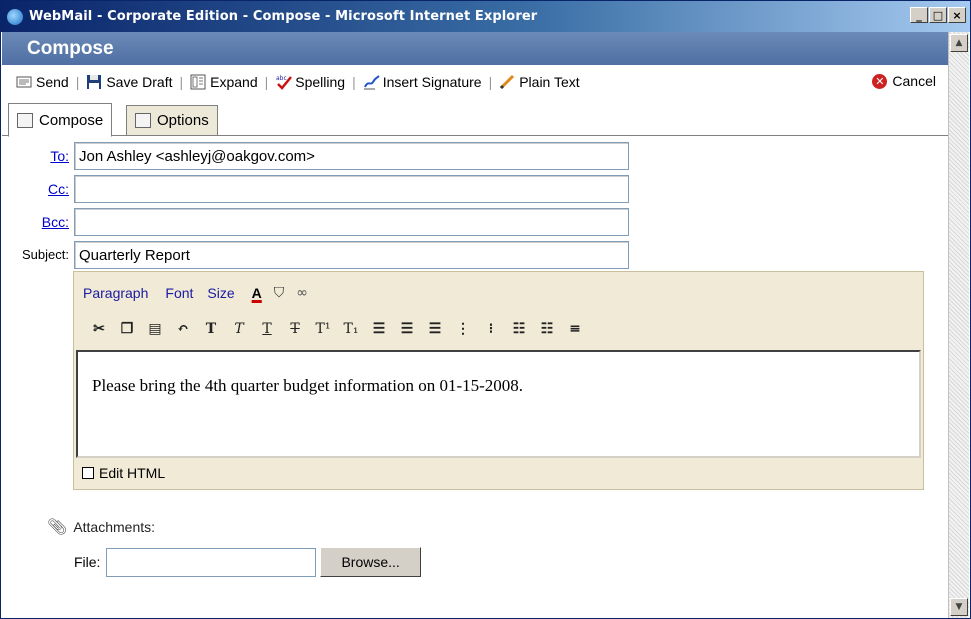 The width and height of the screenshot is (971, 619). What do you see at coordinates (57, 527) in the screenshot?
I see `paperclip-icon: 📎︎` at bounding box center [57, 527].